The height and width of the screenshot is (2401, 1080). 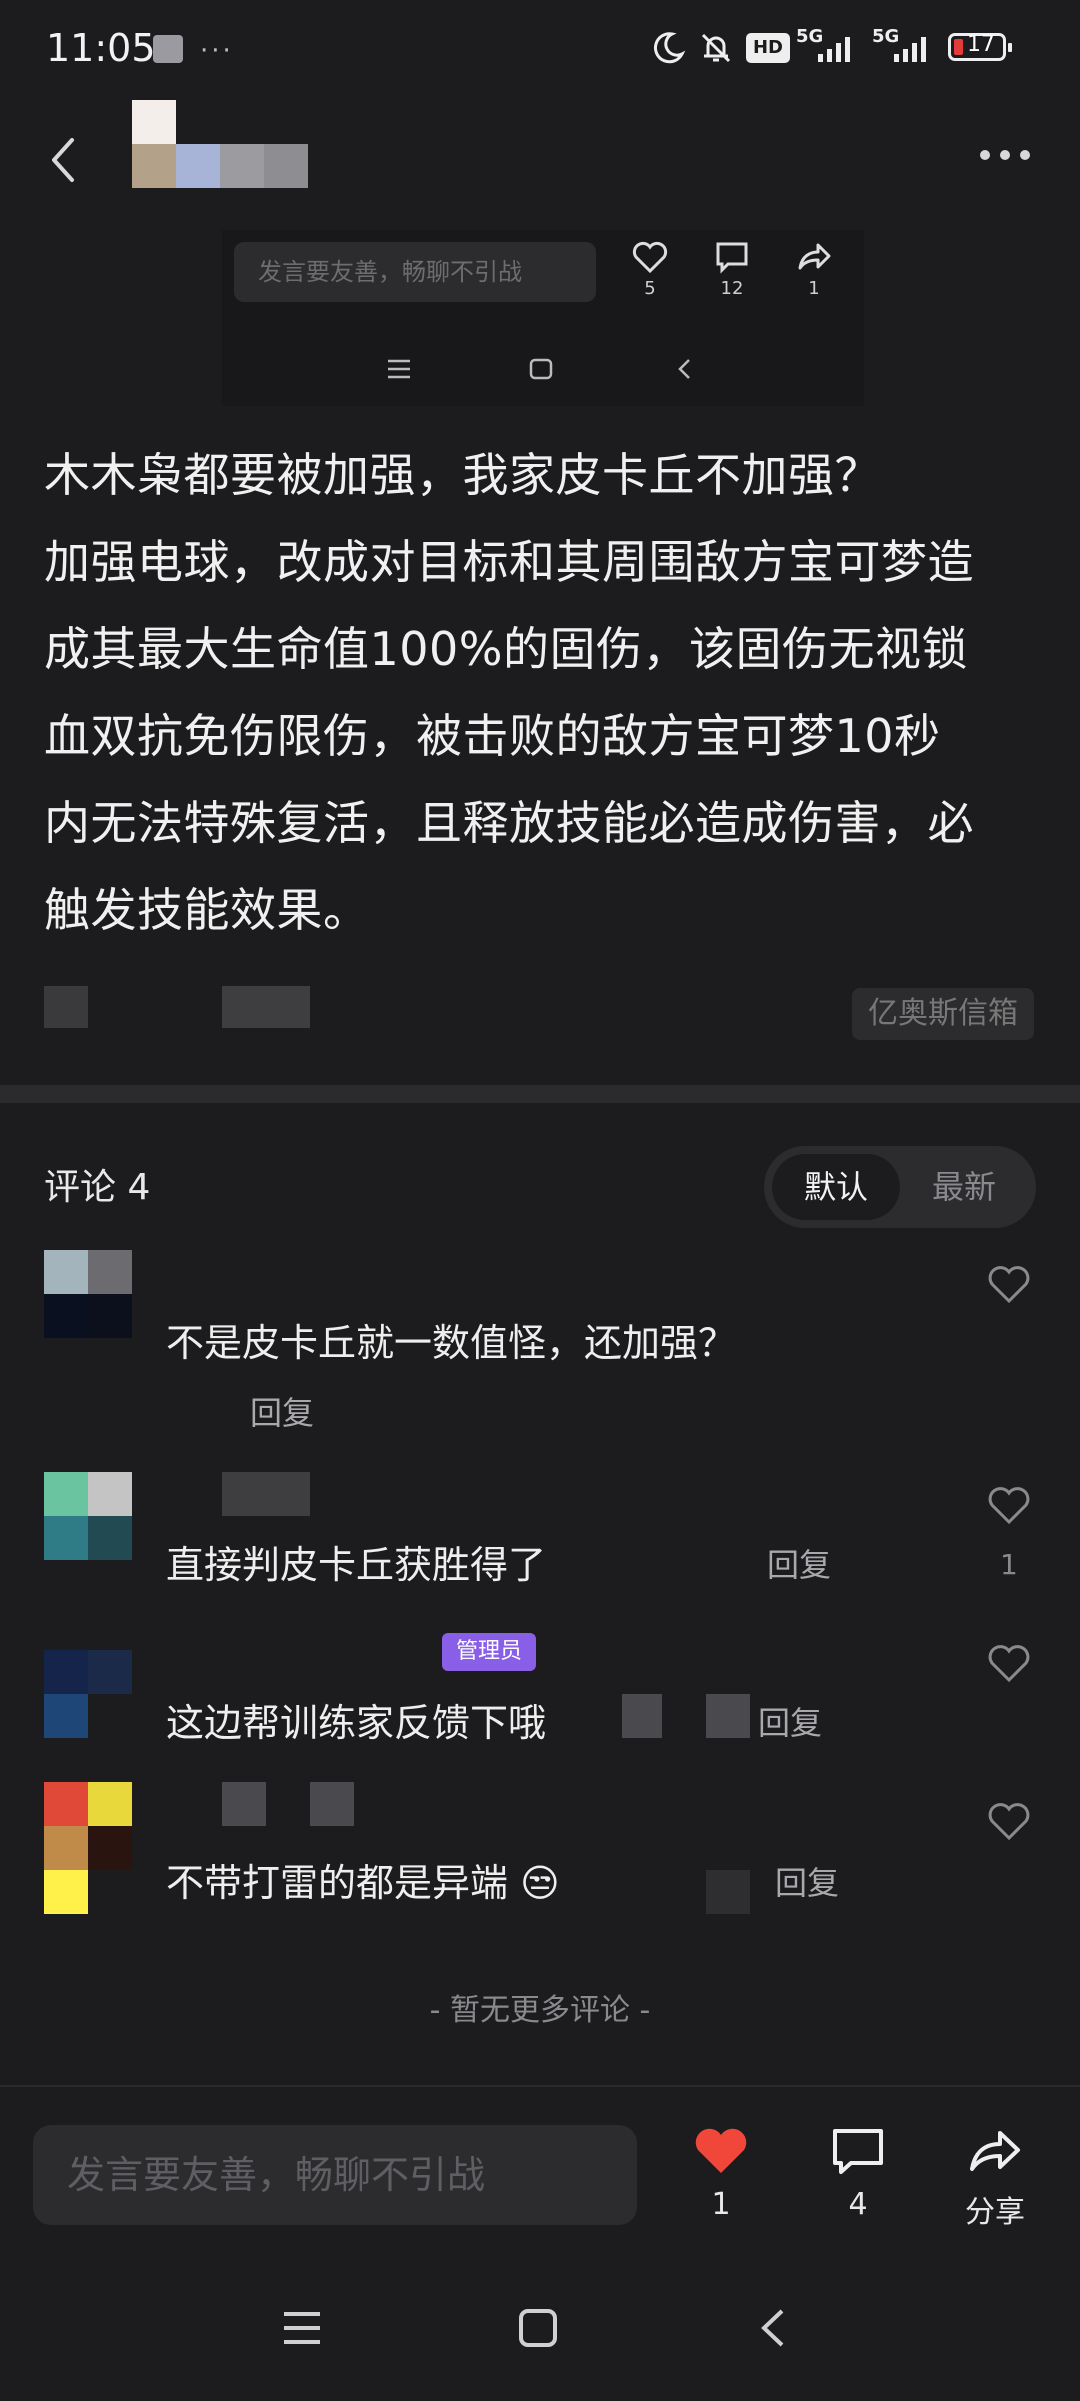 I want to click on comments-title: 评论 4, so click(x=97, y=1187).